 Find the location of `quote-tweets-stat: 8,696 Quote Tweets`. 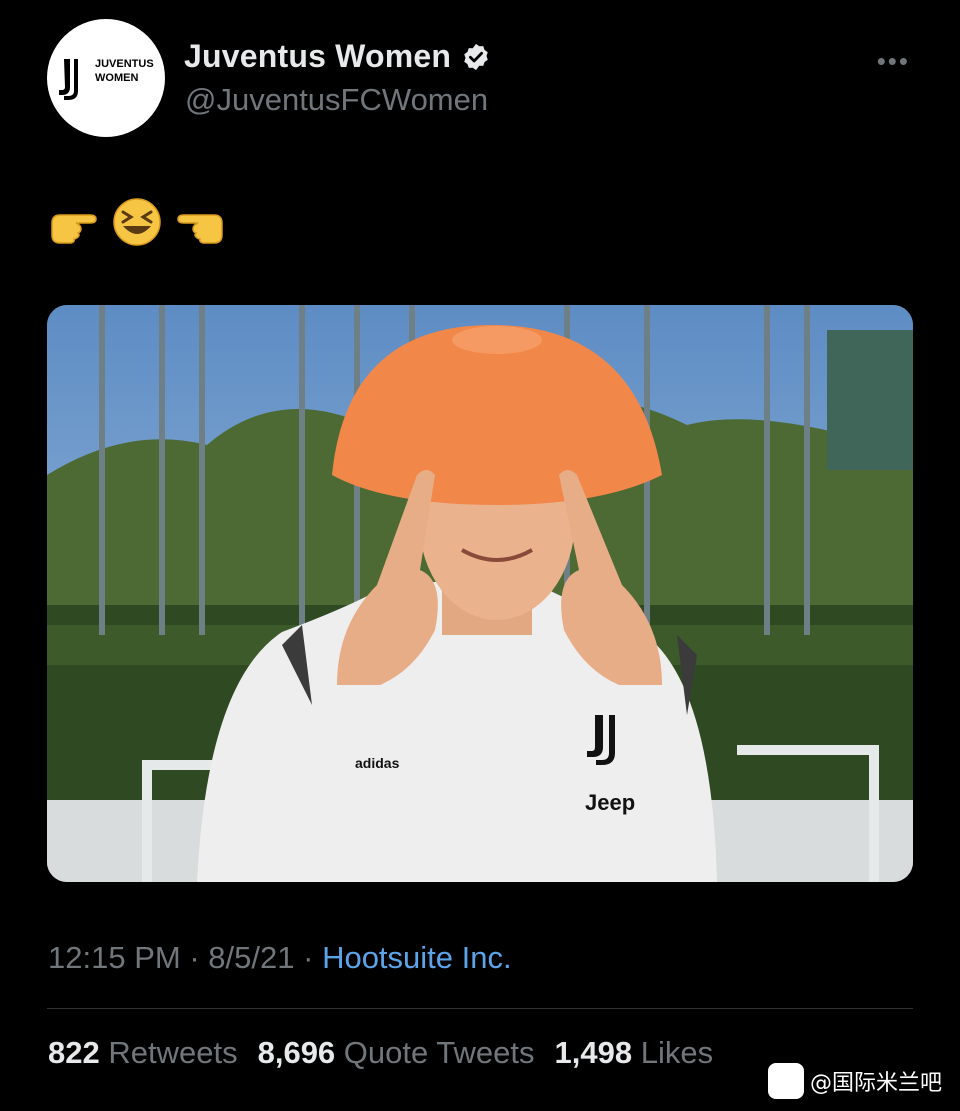

quote-tweets-stat: 8,696 Quote Tweets is located at coordinates (396, 1053).